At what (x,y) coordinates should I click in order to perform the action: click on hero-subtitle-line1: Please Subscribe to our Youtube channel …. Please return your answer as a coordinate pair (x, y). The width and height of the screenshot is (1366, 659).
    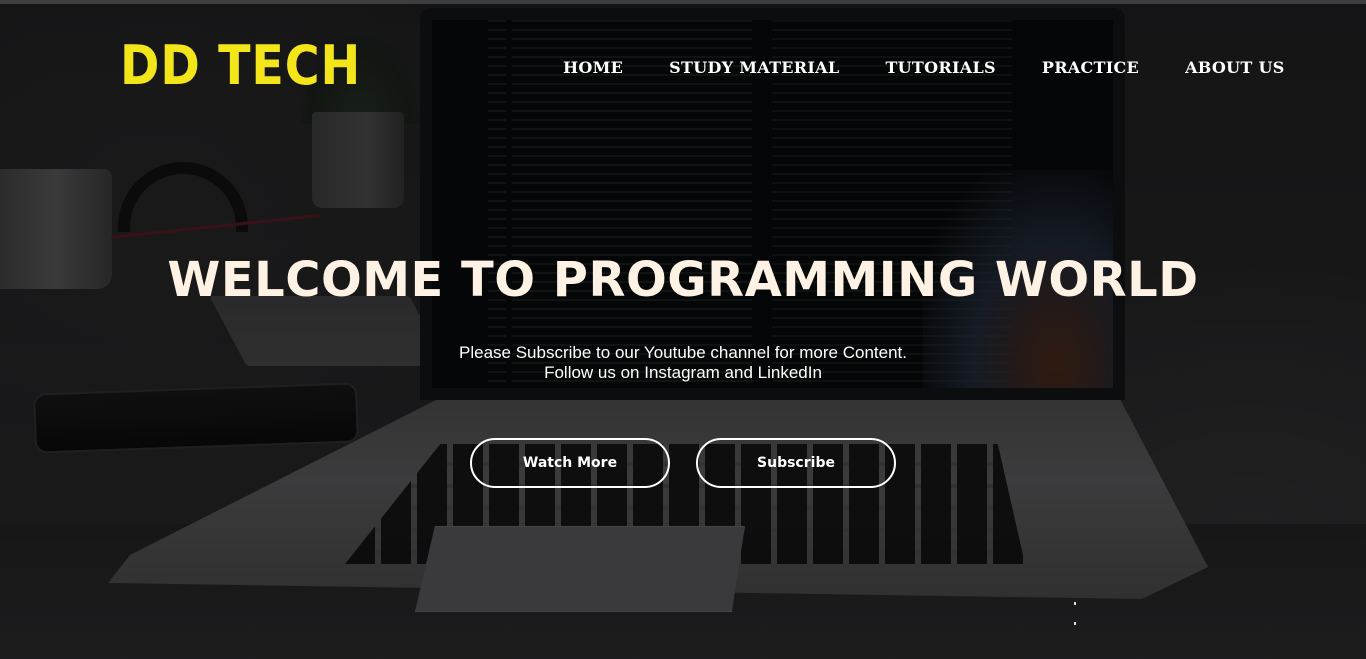
    Looking at the image, I should click on (683, 352).